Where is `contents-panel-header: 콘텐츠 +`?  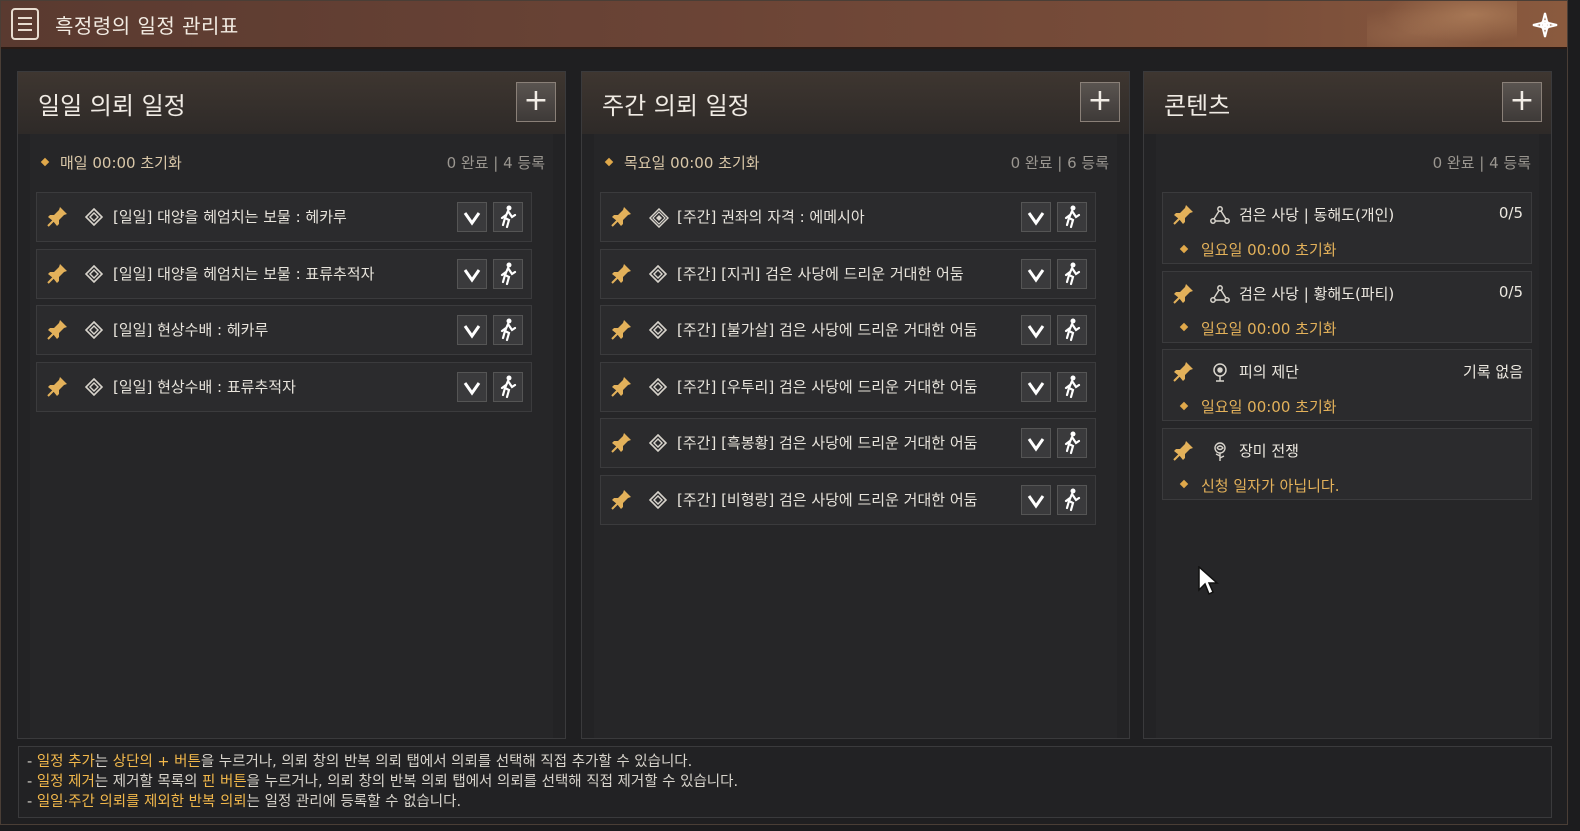
contents-panel-header: 콘텐츠 + is located at coordinates (1347, 103).